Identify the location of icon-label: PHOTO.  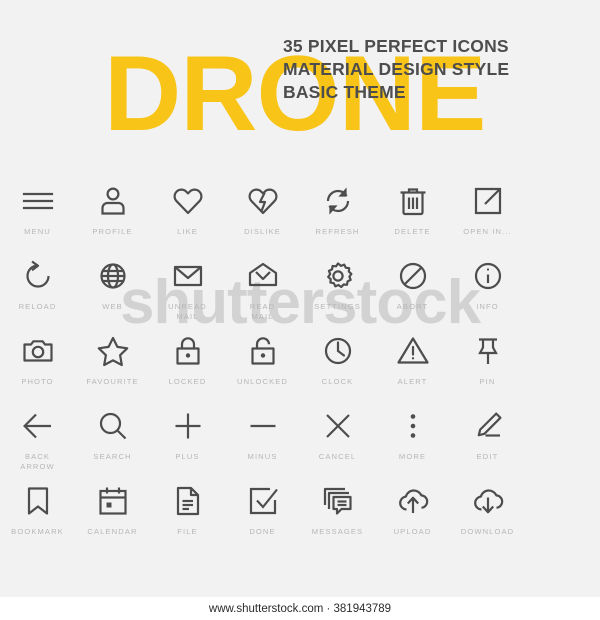
(37, 381).